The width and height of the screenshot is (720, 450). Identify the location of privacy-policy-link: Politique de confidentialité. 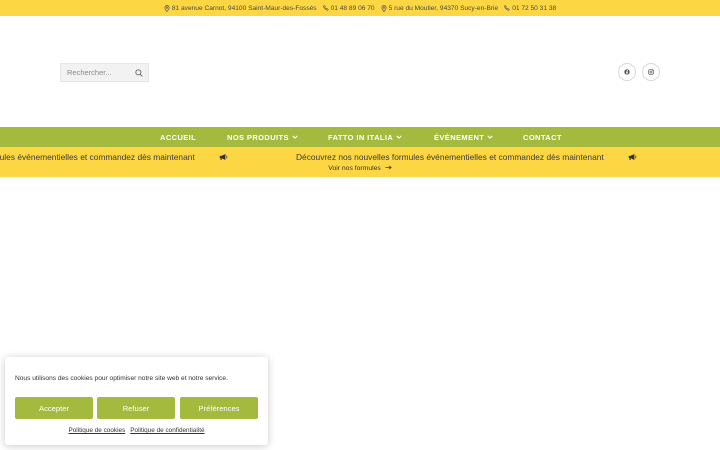
(167, 430).